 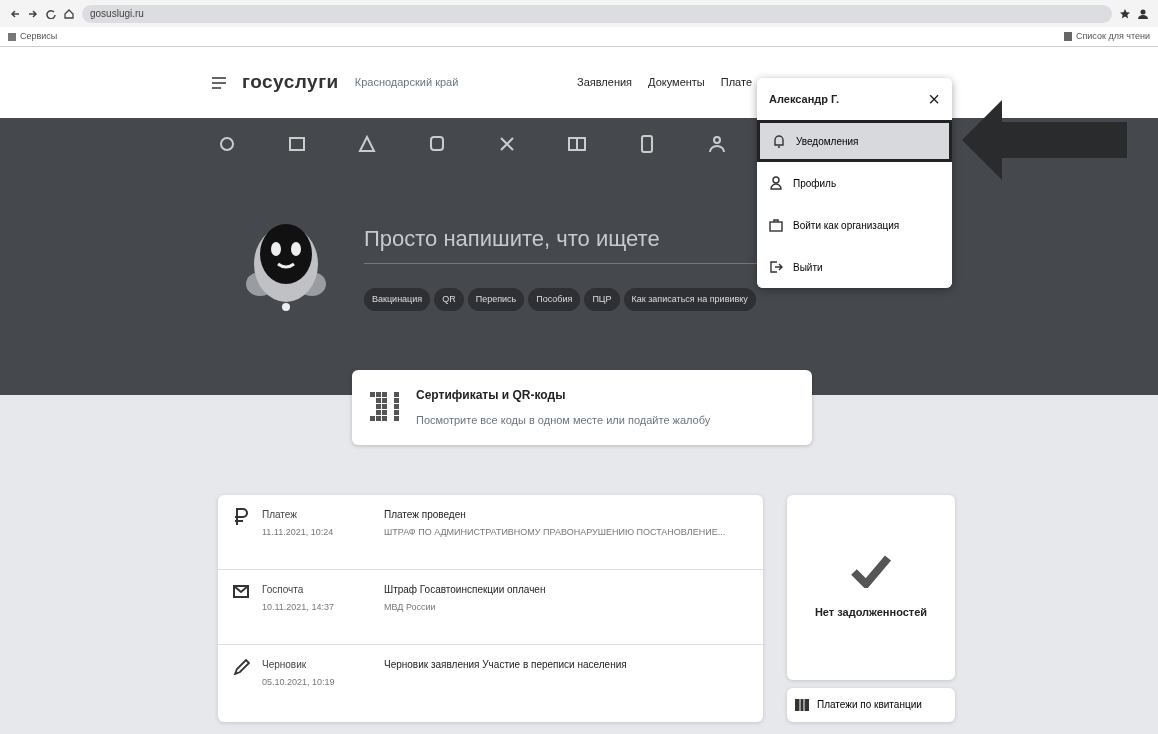 I want to click on event-subtitle: МВД России, so click(x=410, y=607).